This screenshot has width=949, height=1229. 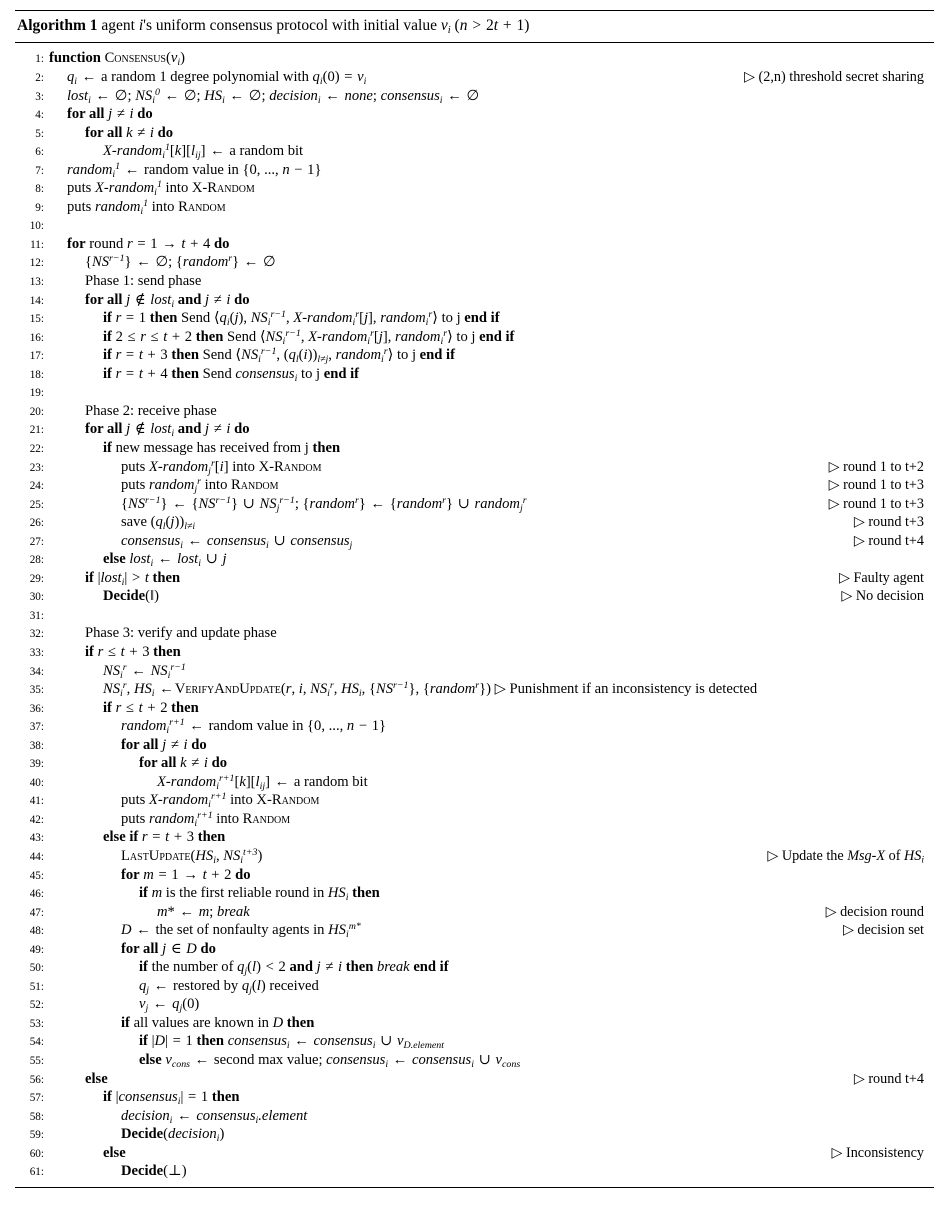 I want to click on line-number: 5:, so click(x=39, y=133).